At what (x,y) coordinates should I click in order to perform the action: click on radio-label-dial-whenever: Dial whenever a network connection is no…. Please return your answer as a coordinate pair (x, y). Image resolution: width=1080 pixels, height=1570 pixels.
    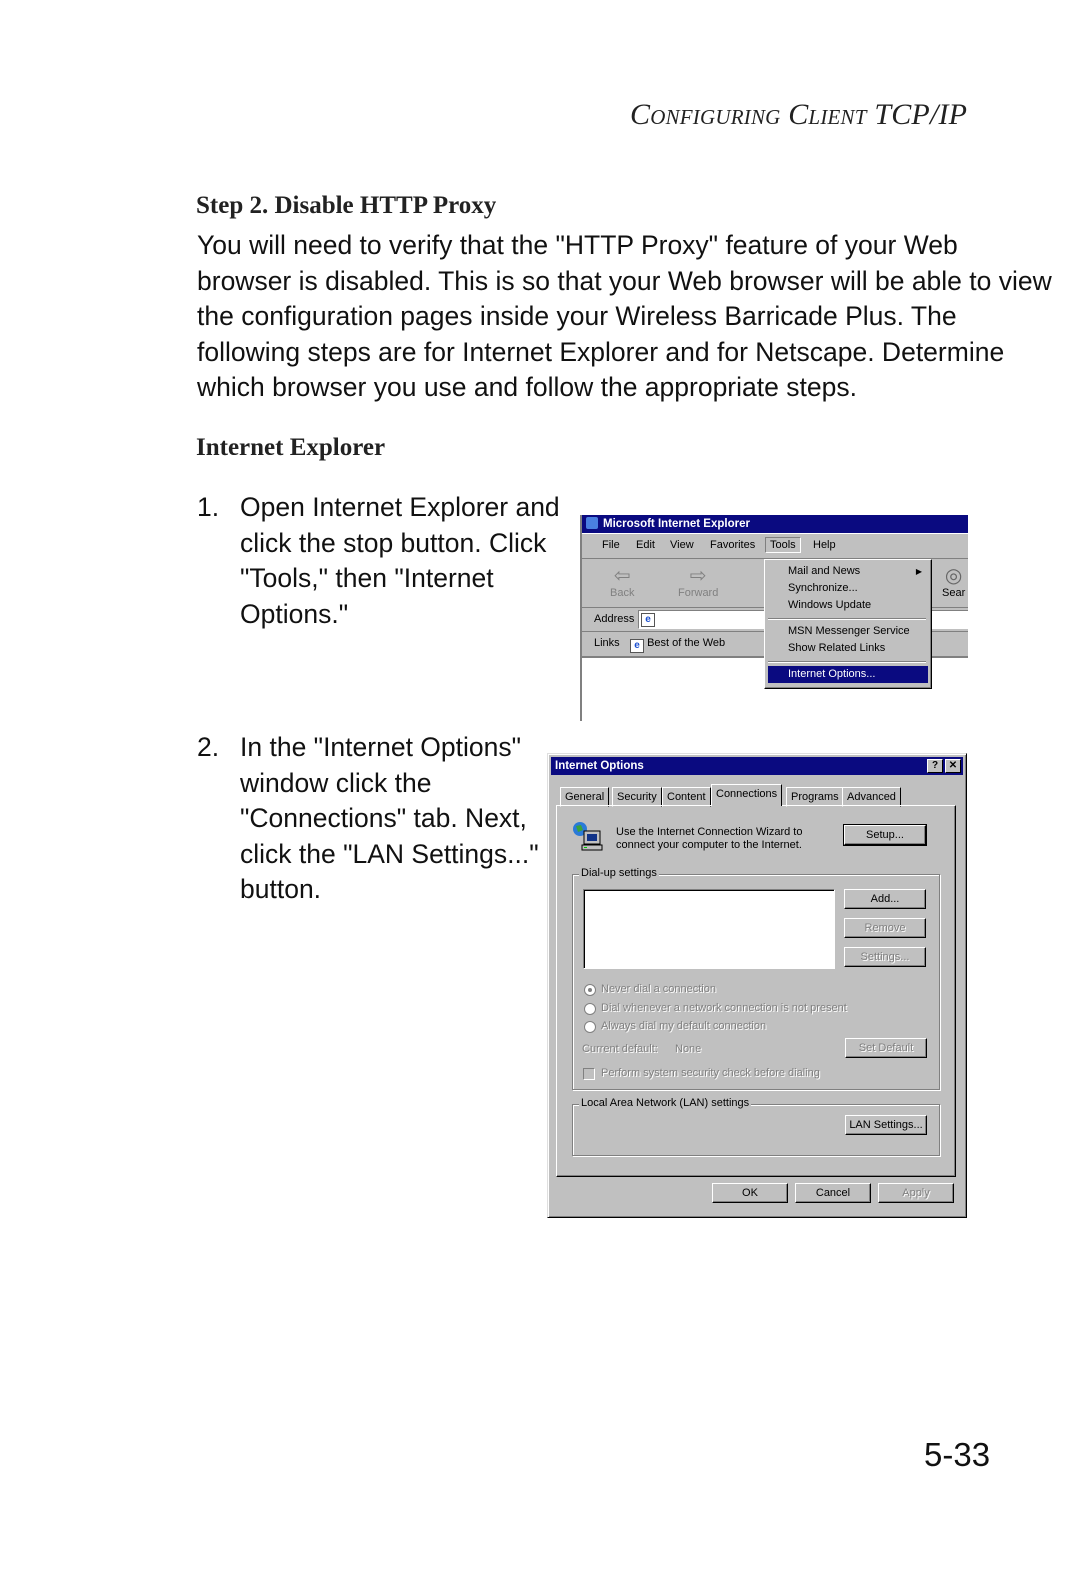
    Looking at the image, I should click on (724, 1008).